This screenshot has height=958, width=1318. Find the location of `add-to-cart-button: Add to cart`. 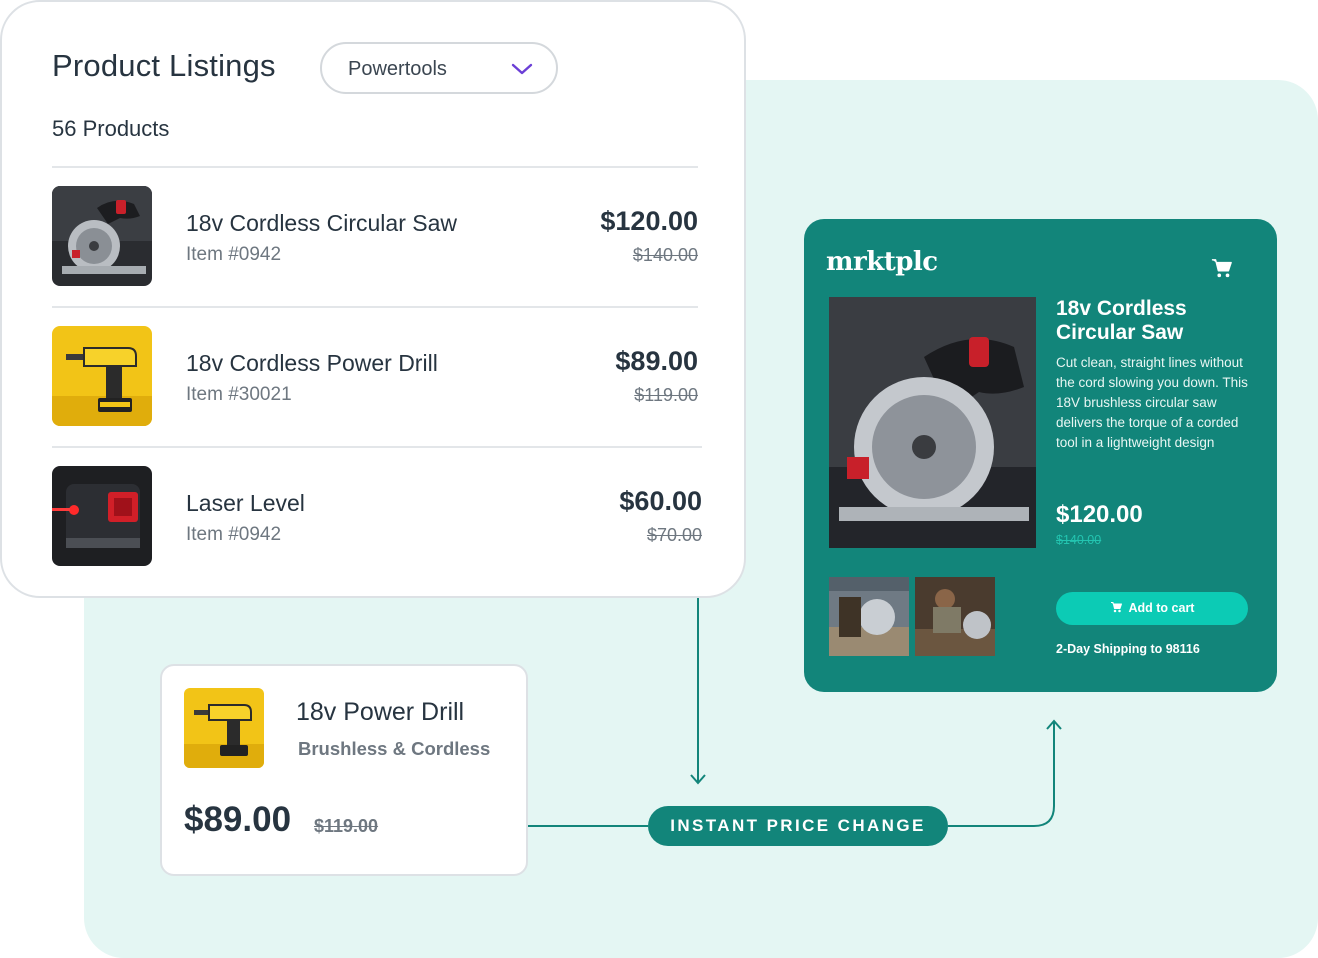

add-to-cart-button: Add to cart is located at coordinates (1152, 608).